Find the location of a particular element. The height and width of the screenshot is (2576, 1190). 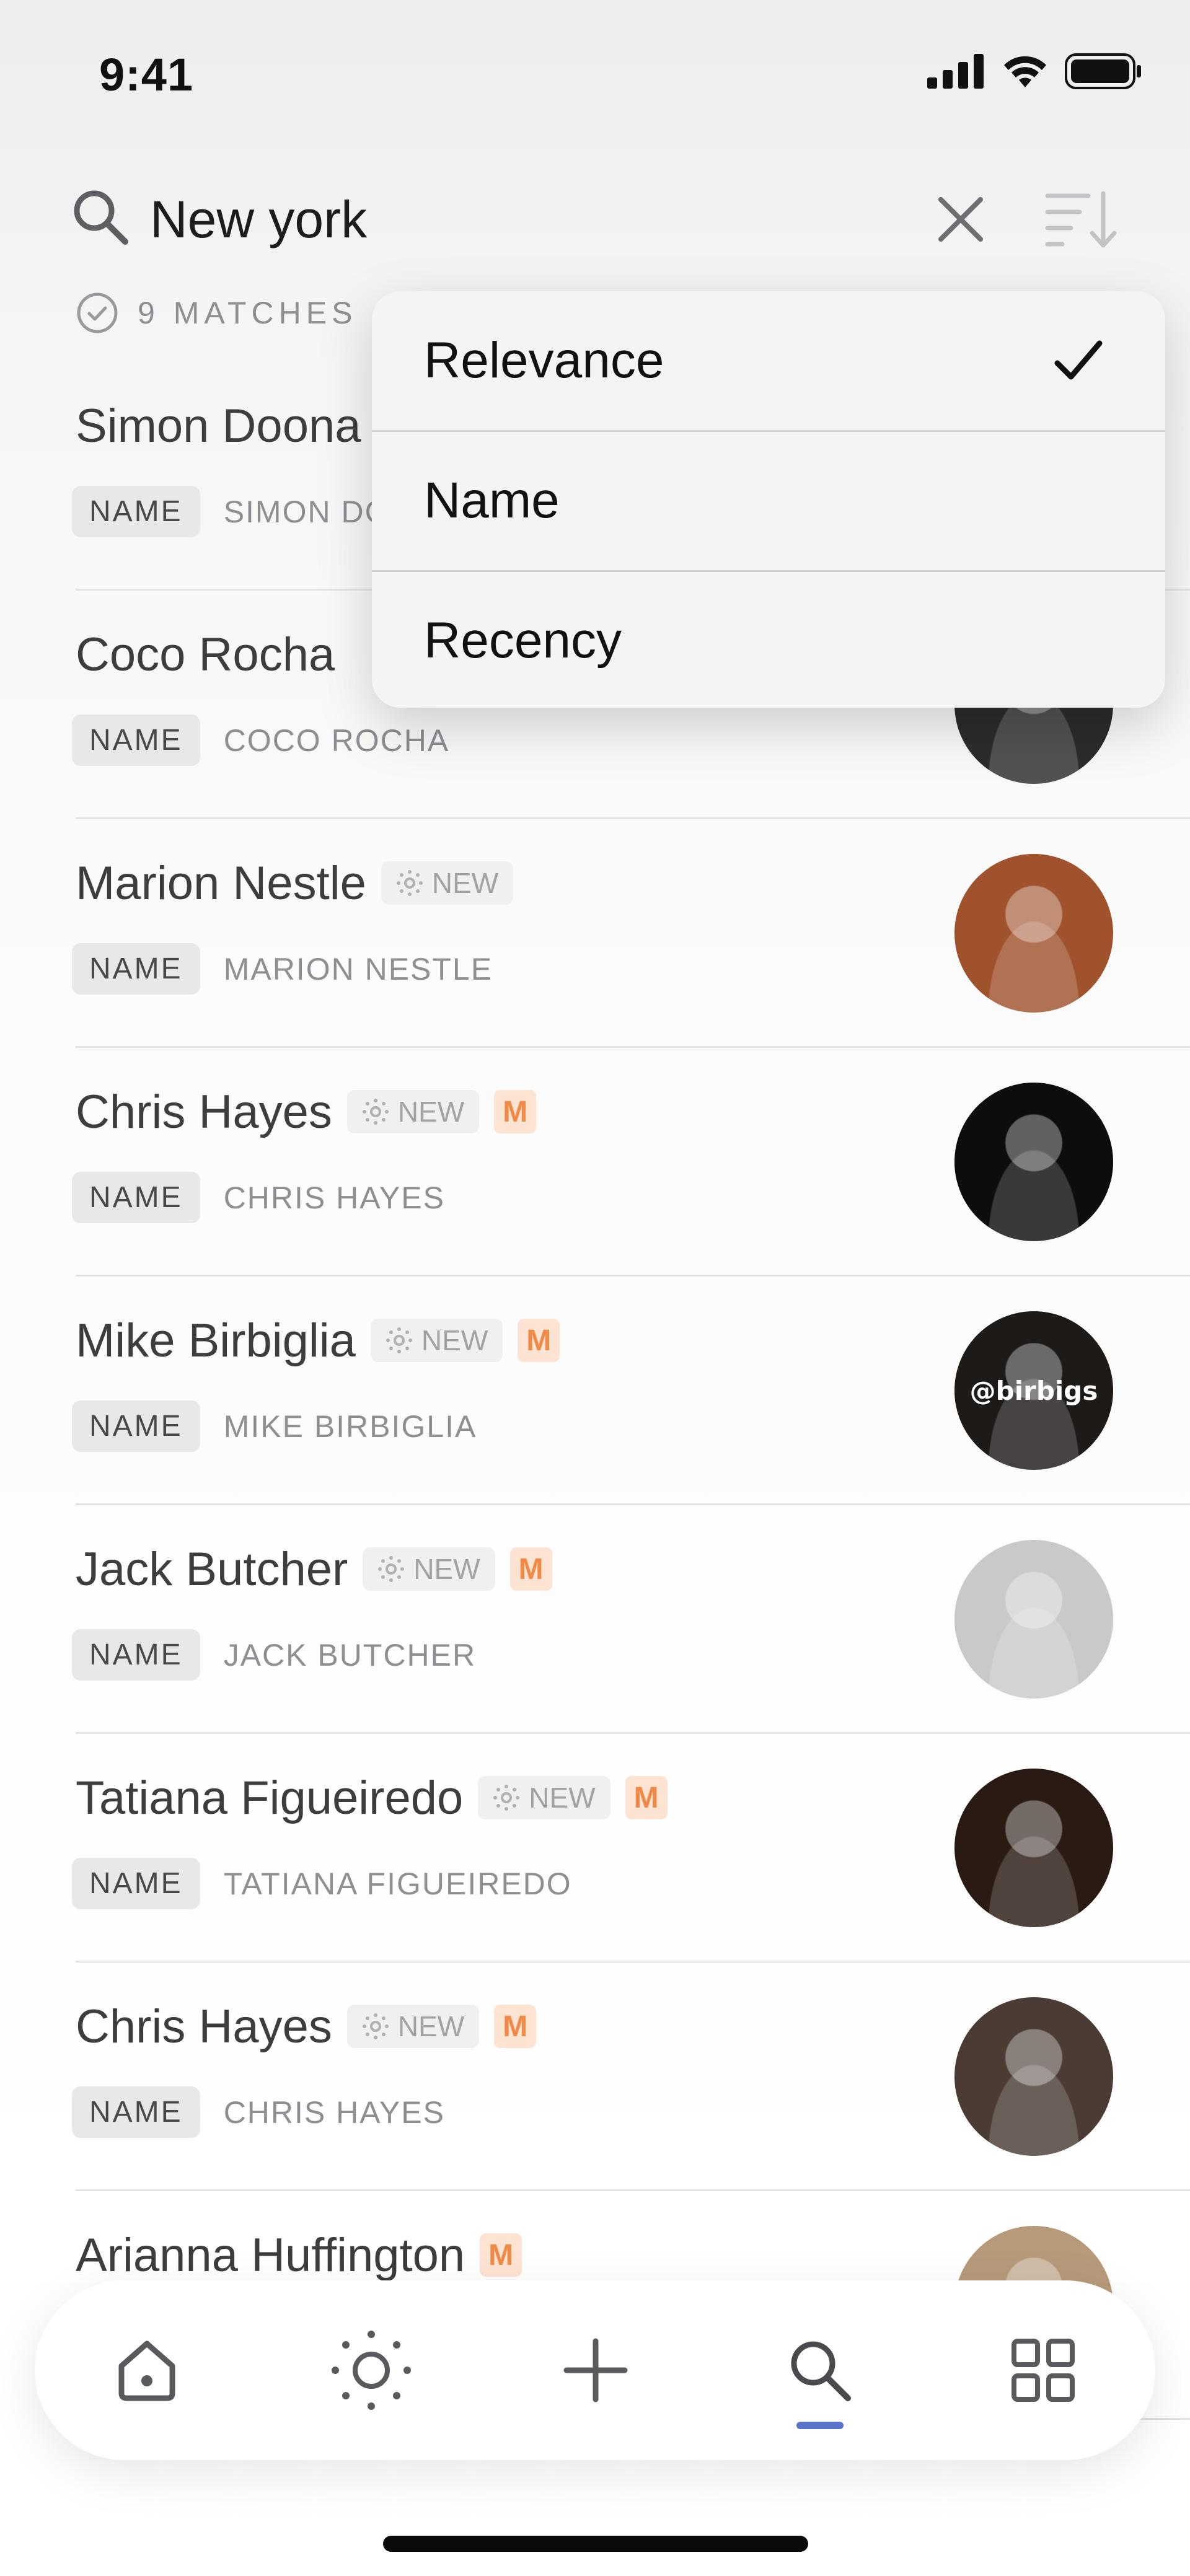

result-name: Coco Rocha is located at coordinates (205, 655).